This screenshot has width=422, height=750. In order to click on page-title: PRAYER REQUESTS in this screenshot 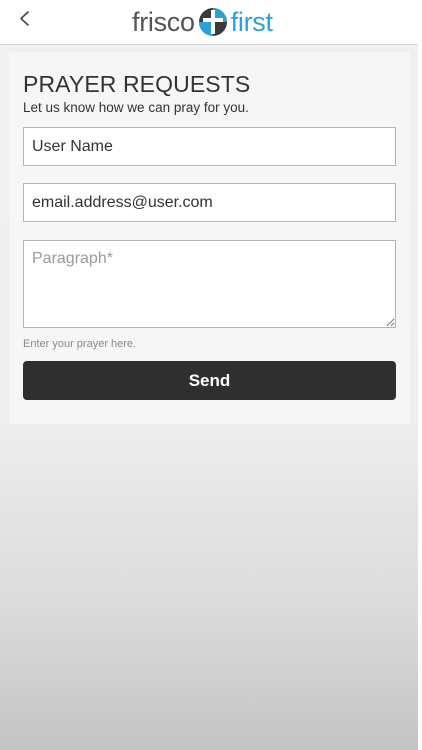, I will do `click(137, 84)`.